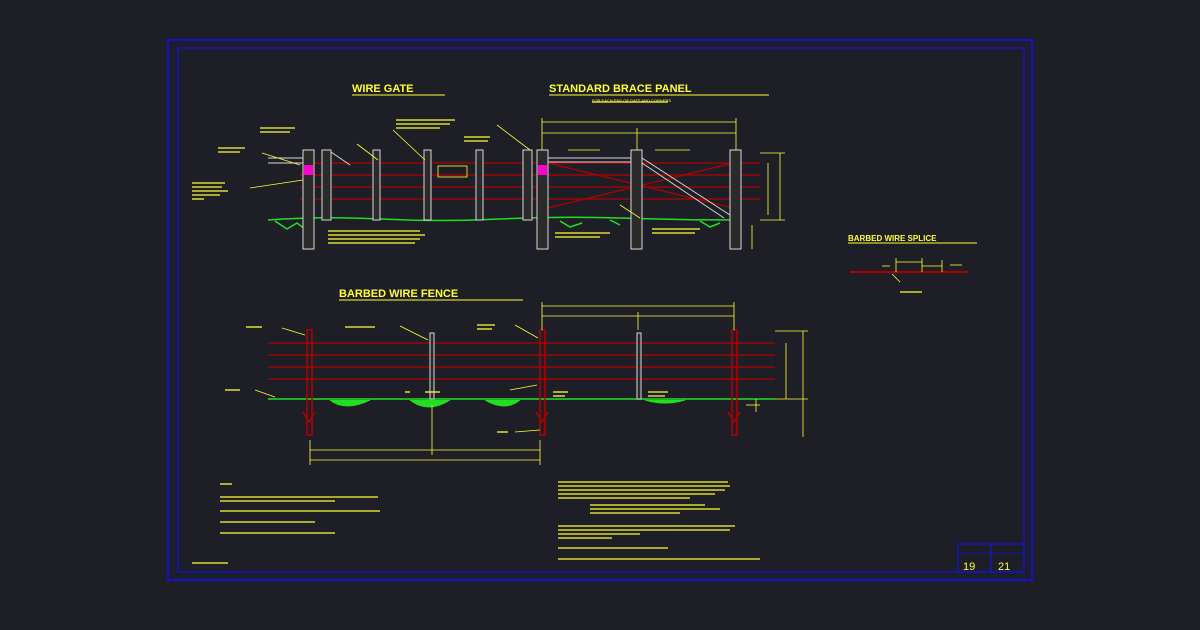 Image resolution: width=1200 pixels, height=630 pixels. I want to click on gate-notes, so click(469, 171).